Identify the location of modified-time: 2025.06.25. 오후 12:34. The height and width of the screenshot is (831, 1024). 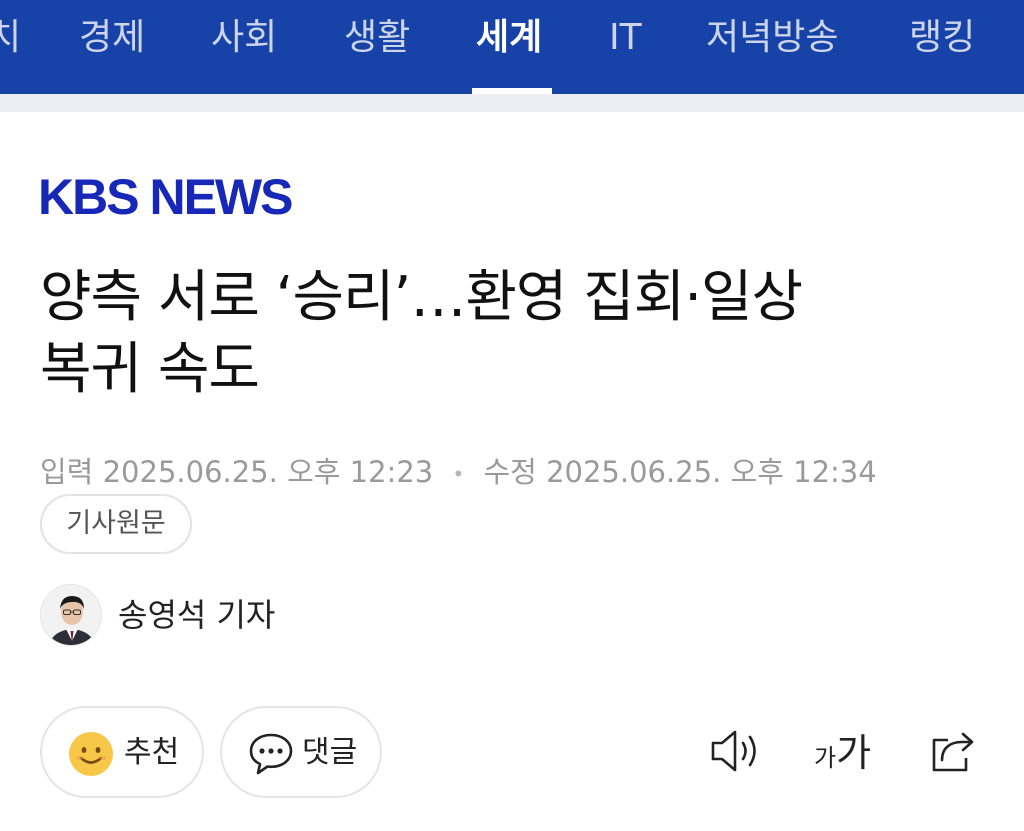
(711, 472).